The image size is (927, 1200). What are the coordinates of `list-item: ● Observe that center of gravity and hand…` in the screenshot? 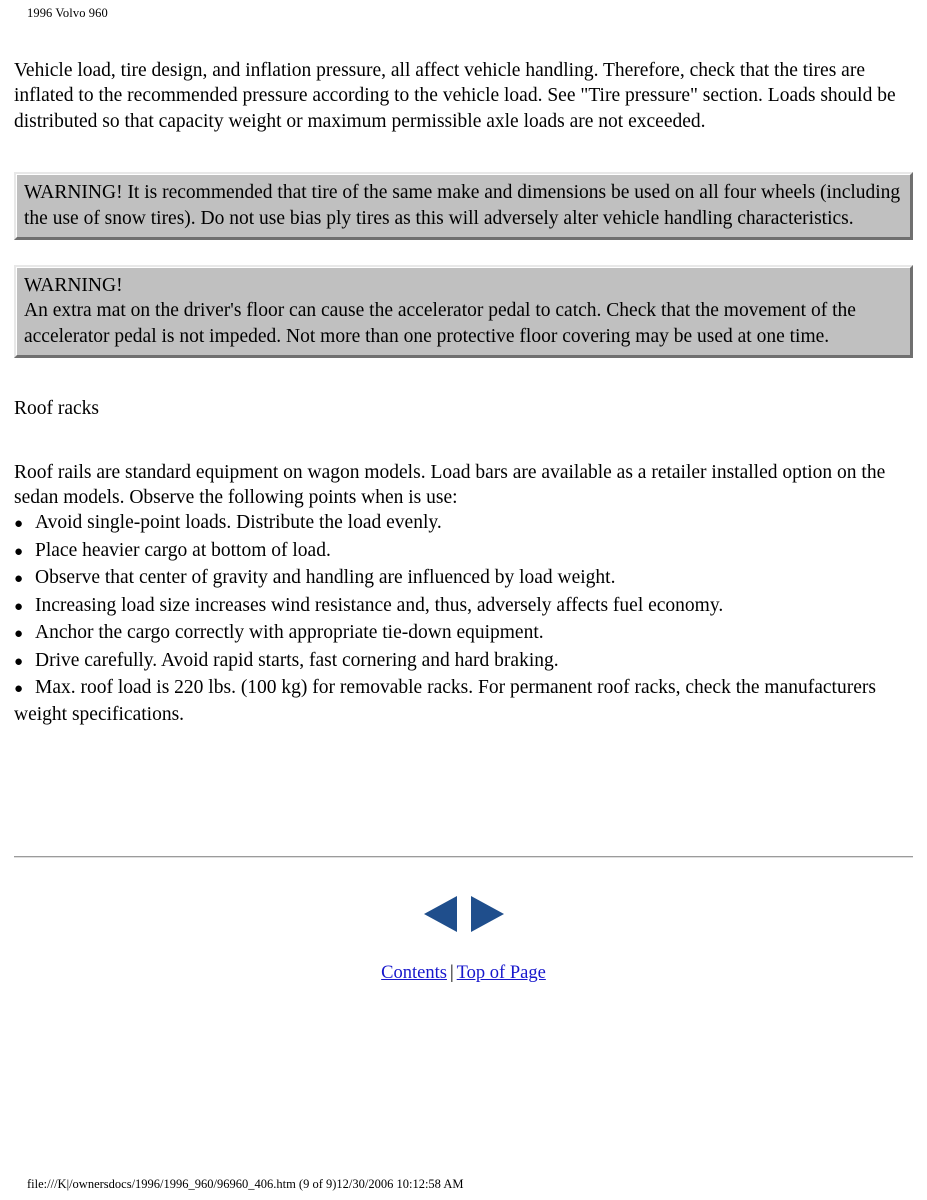 It's located at (463, 578).